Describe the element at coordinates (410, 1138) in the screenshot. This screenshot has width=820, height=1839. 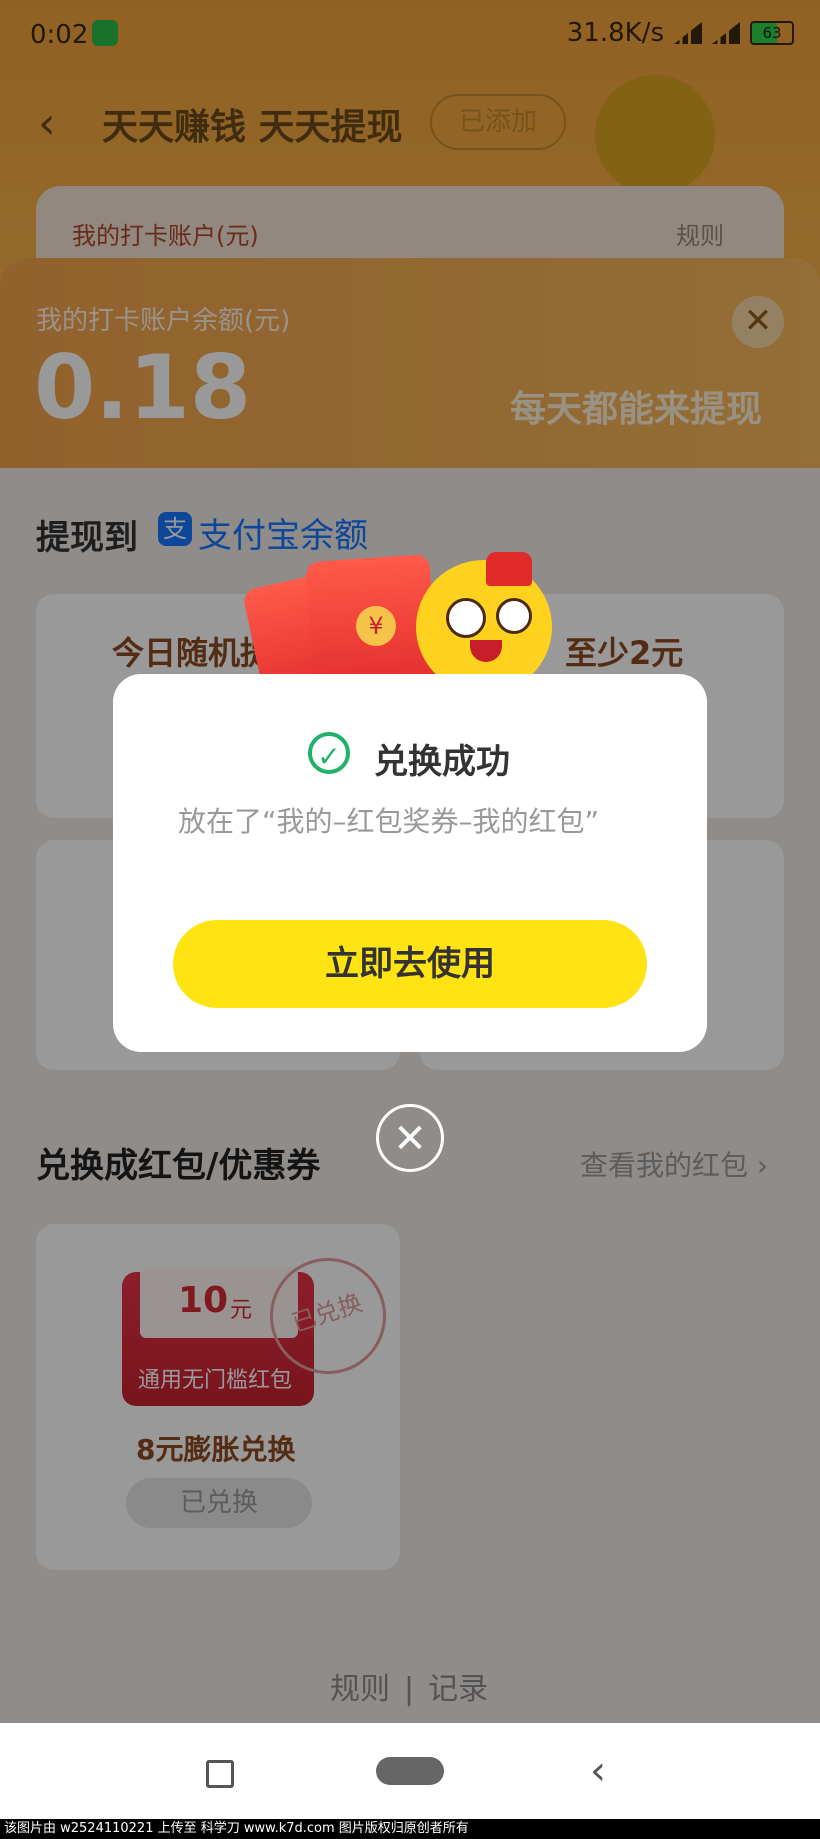
I see `close-icon: ✕` at that location.